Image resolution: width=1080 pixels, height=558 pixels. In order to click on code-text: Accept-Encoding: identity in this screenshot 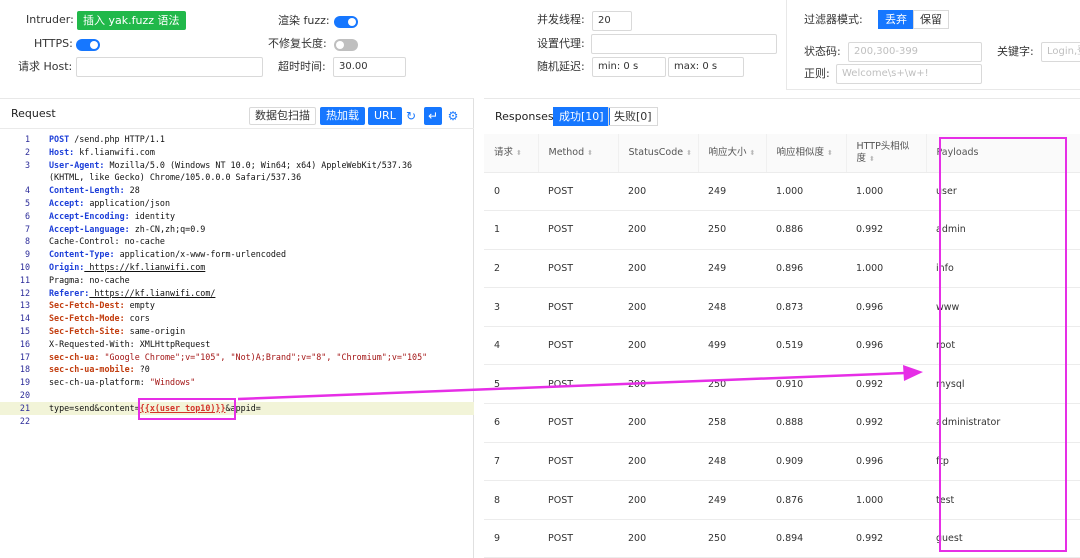, I will do `click(112, 216)`.